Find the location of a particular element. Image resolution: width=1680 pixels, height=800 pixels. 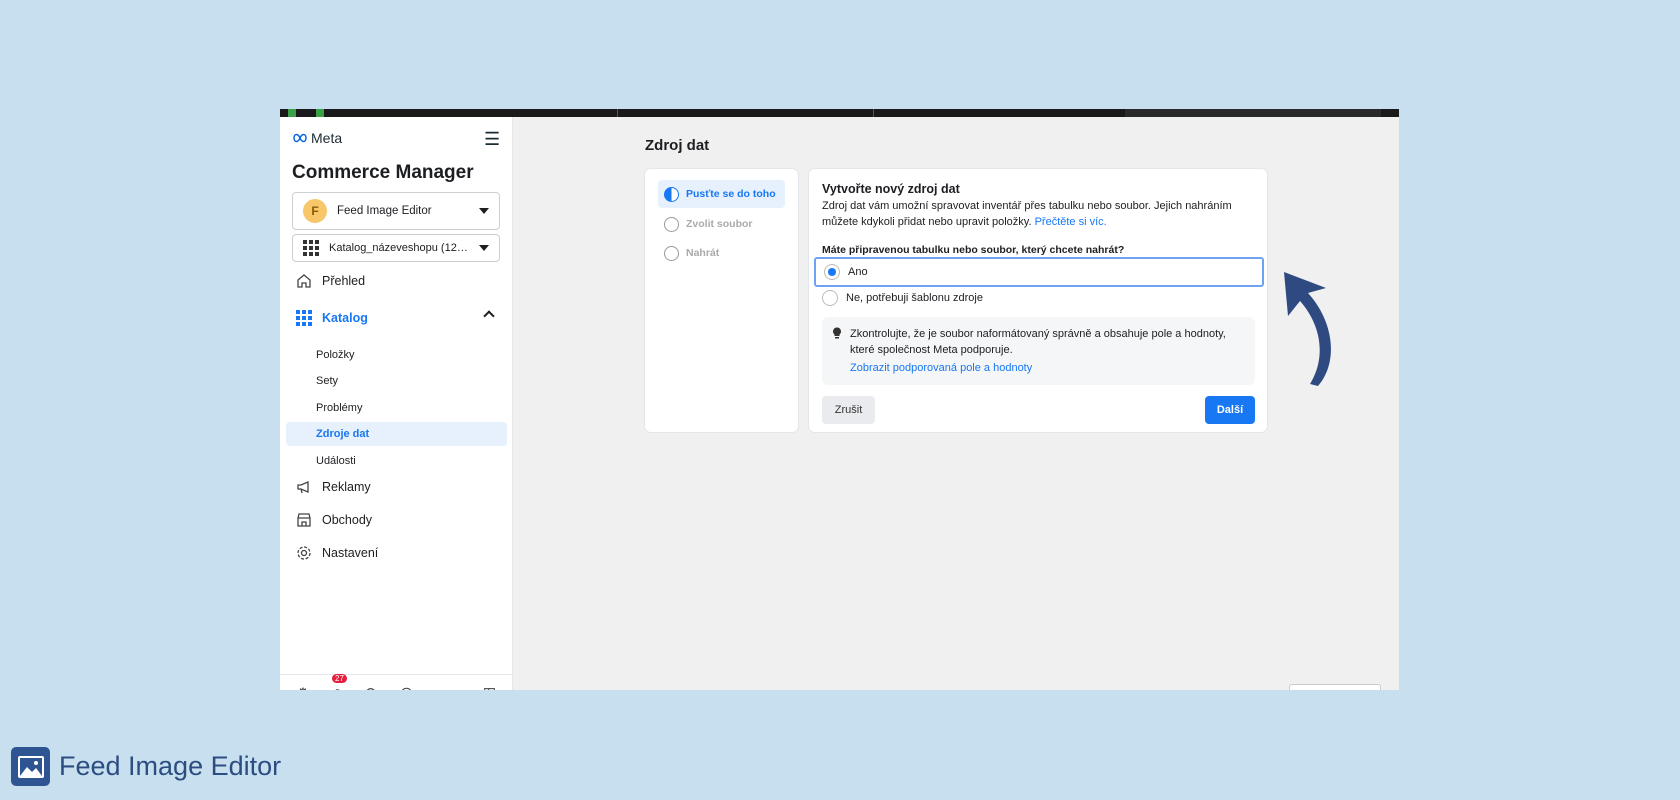

step-label: Pusťte se do toho is located at coordinates (731, 194).